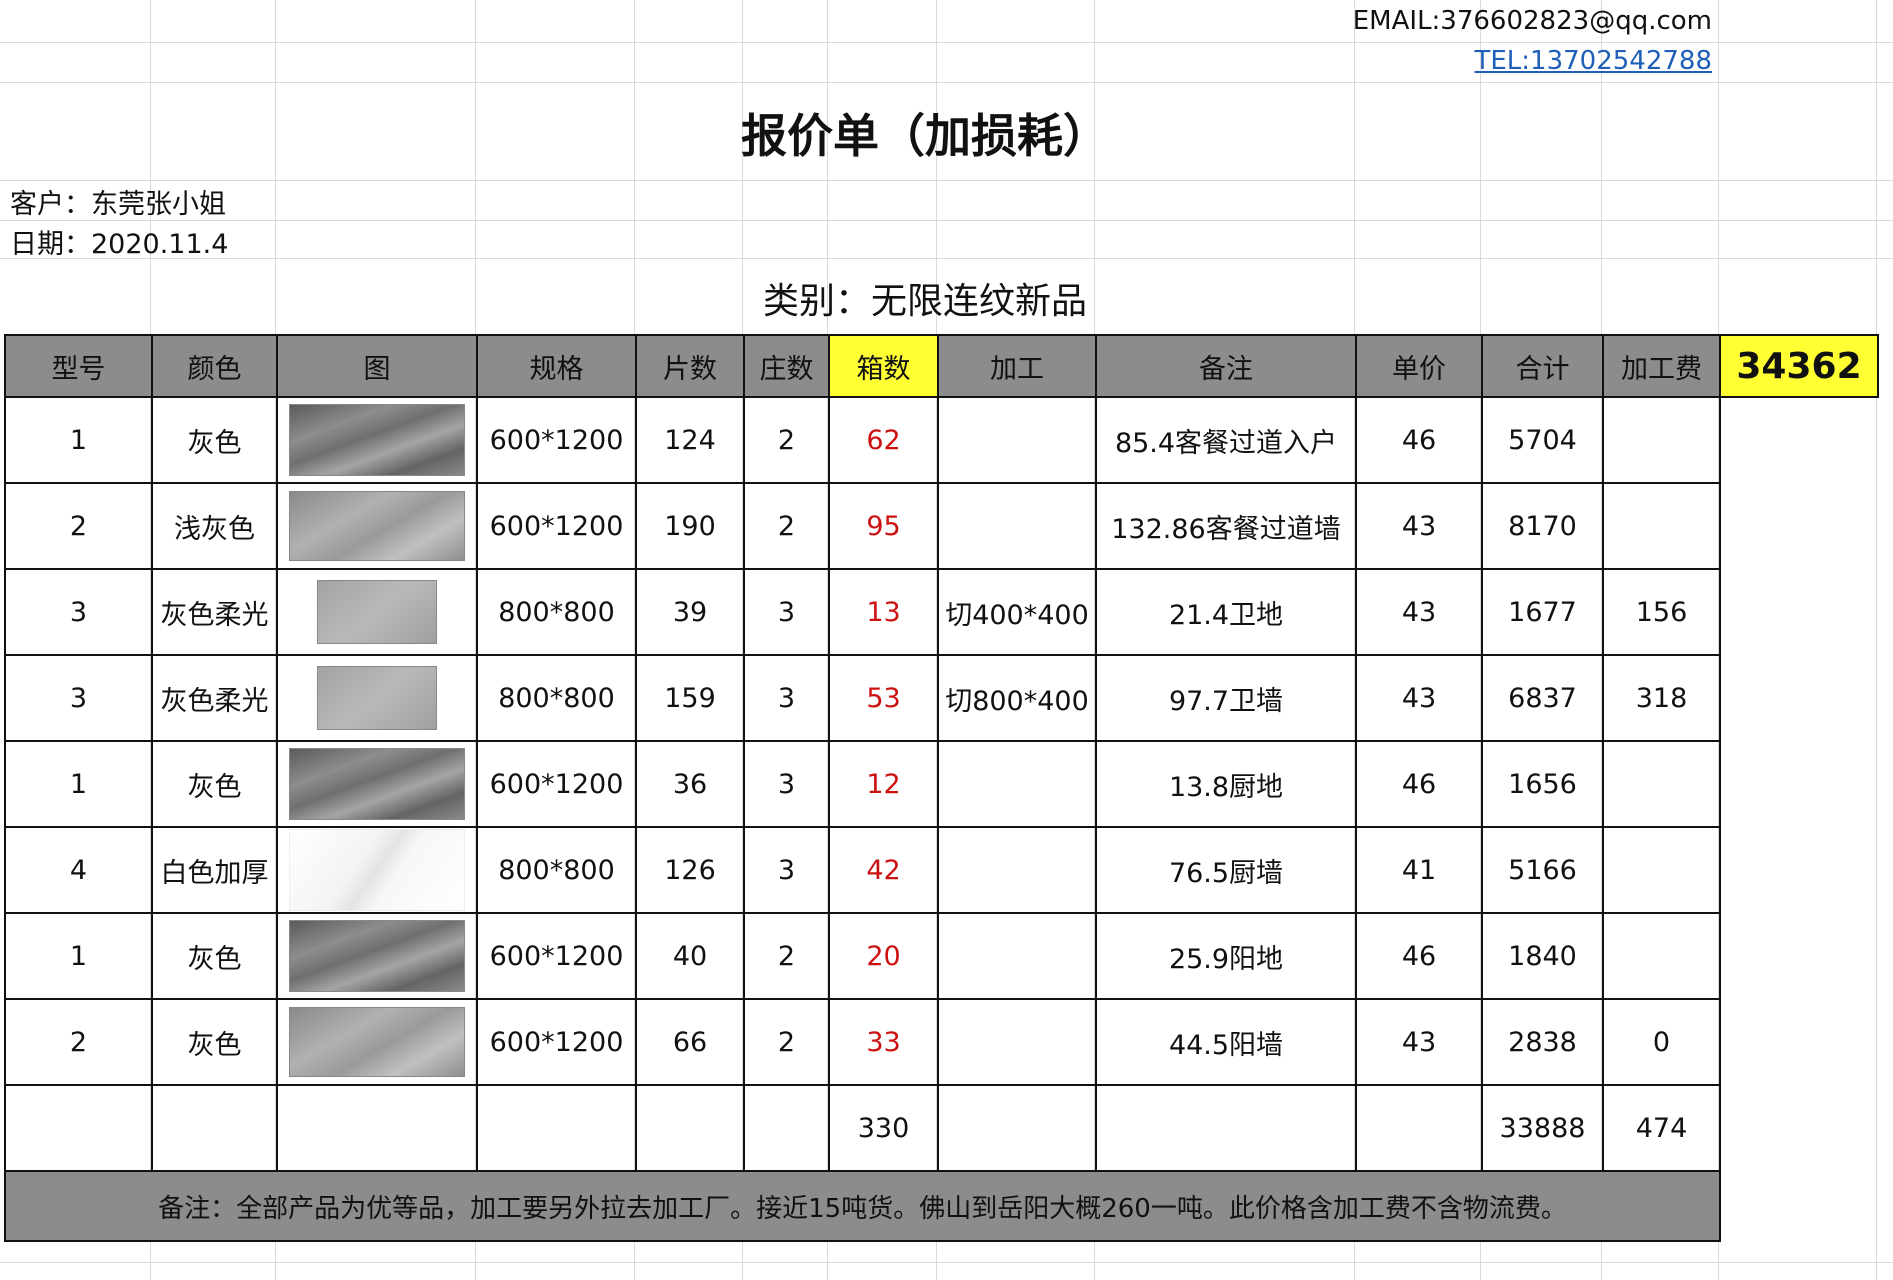 Image resolution: width=1893 pixels, height=1280 pixels. What do you see at coordinates (1226, 440) in the screenshot?
I see `cell-note: 85.4客餐过道入户` at bounding box center [1226, 440].